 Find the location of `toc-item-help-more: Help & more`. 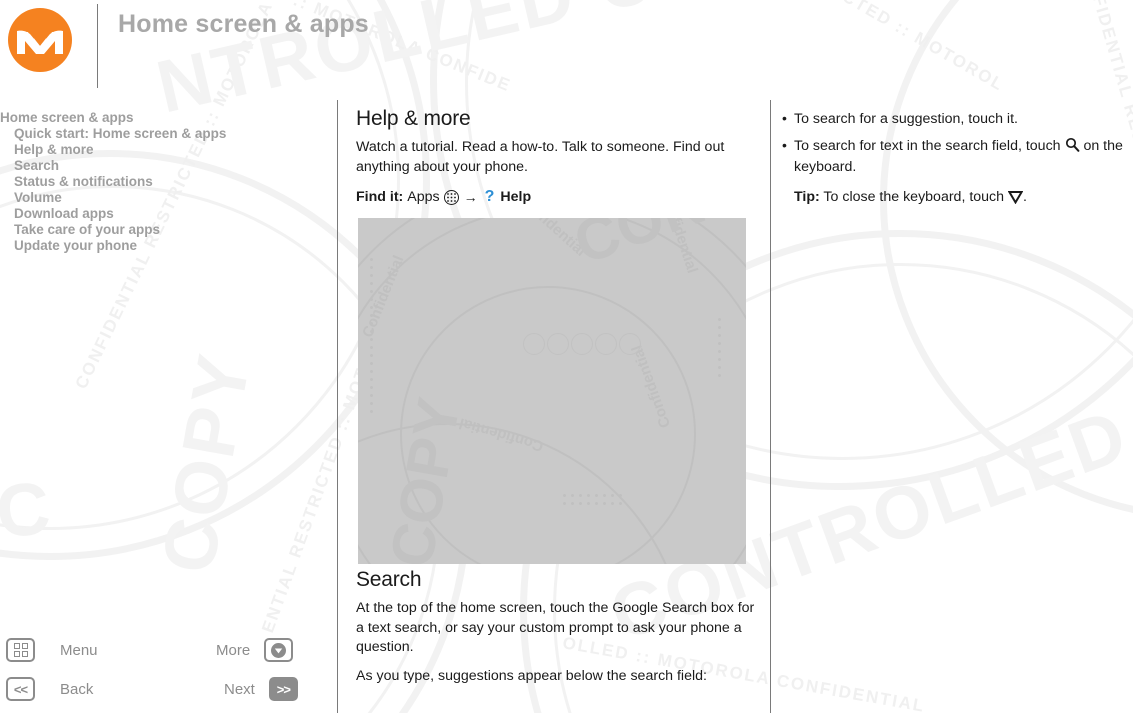

toc-item-help-more: Help & more is located at coordinates (165, 150).